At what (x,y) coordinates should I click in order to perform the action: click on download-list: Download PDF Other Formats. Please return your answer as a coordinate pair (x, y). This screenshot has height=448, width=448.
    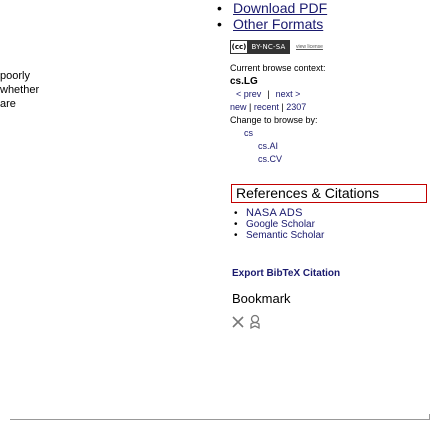
    Looking at the image, I should click on (270, 16).